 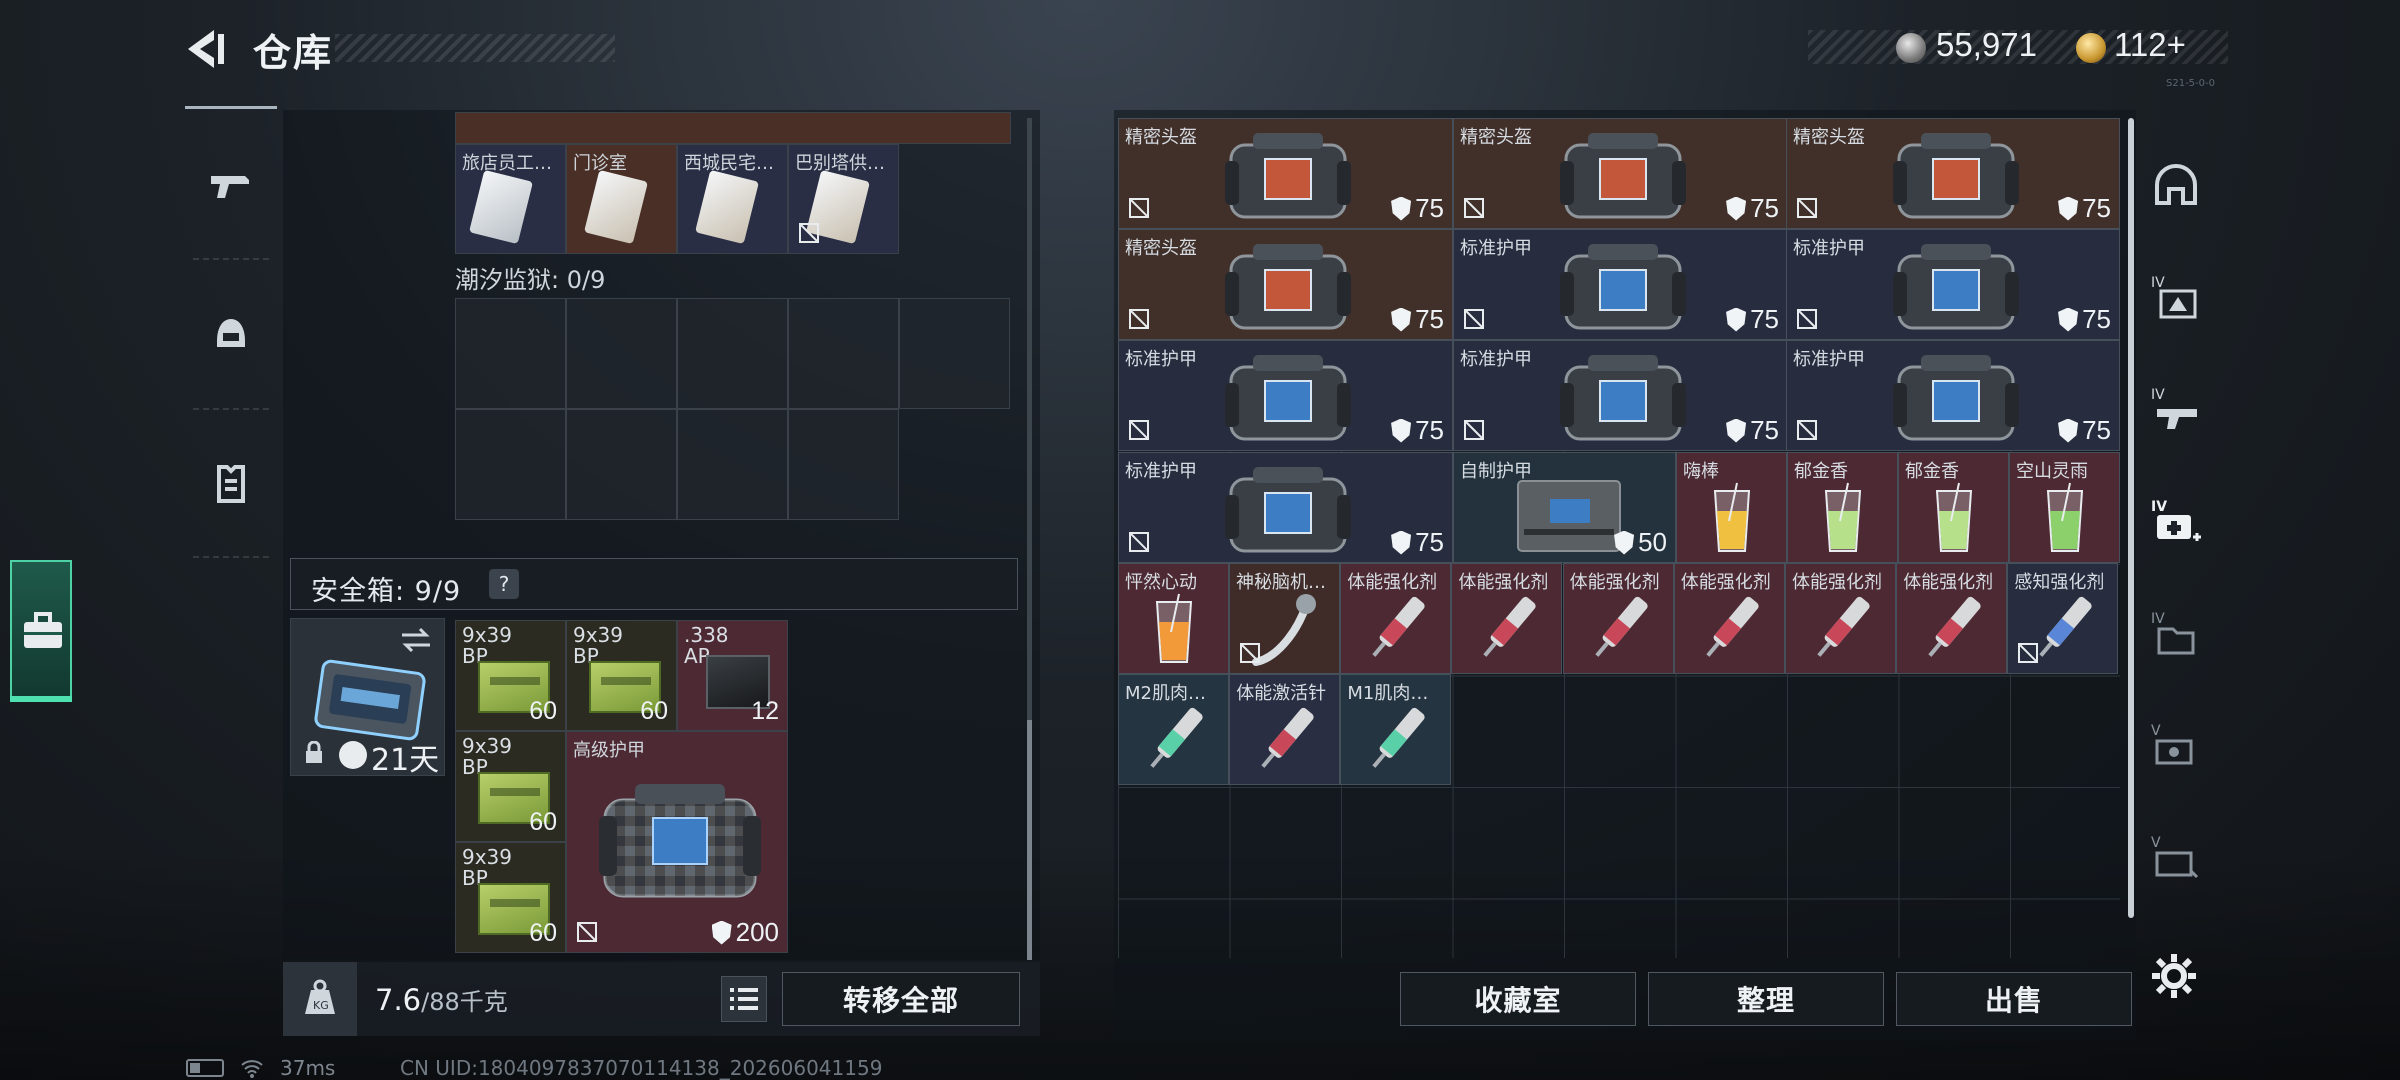 What do you see at coordinates (727, 207) in the screenshot?
I see `keycard-icon` at bounding box center [727, 207].